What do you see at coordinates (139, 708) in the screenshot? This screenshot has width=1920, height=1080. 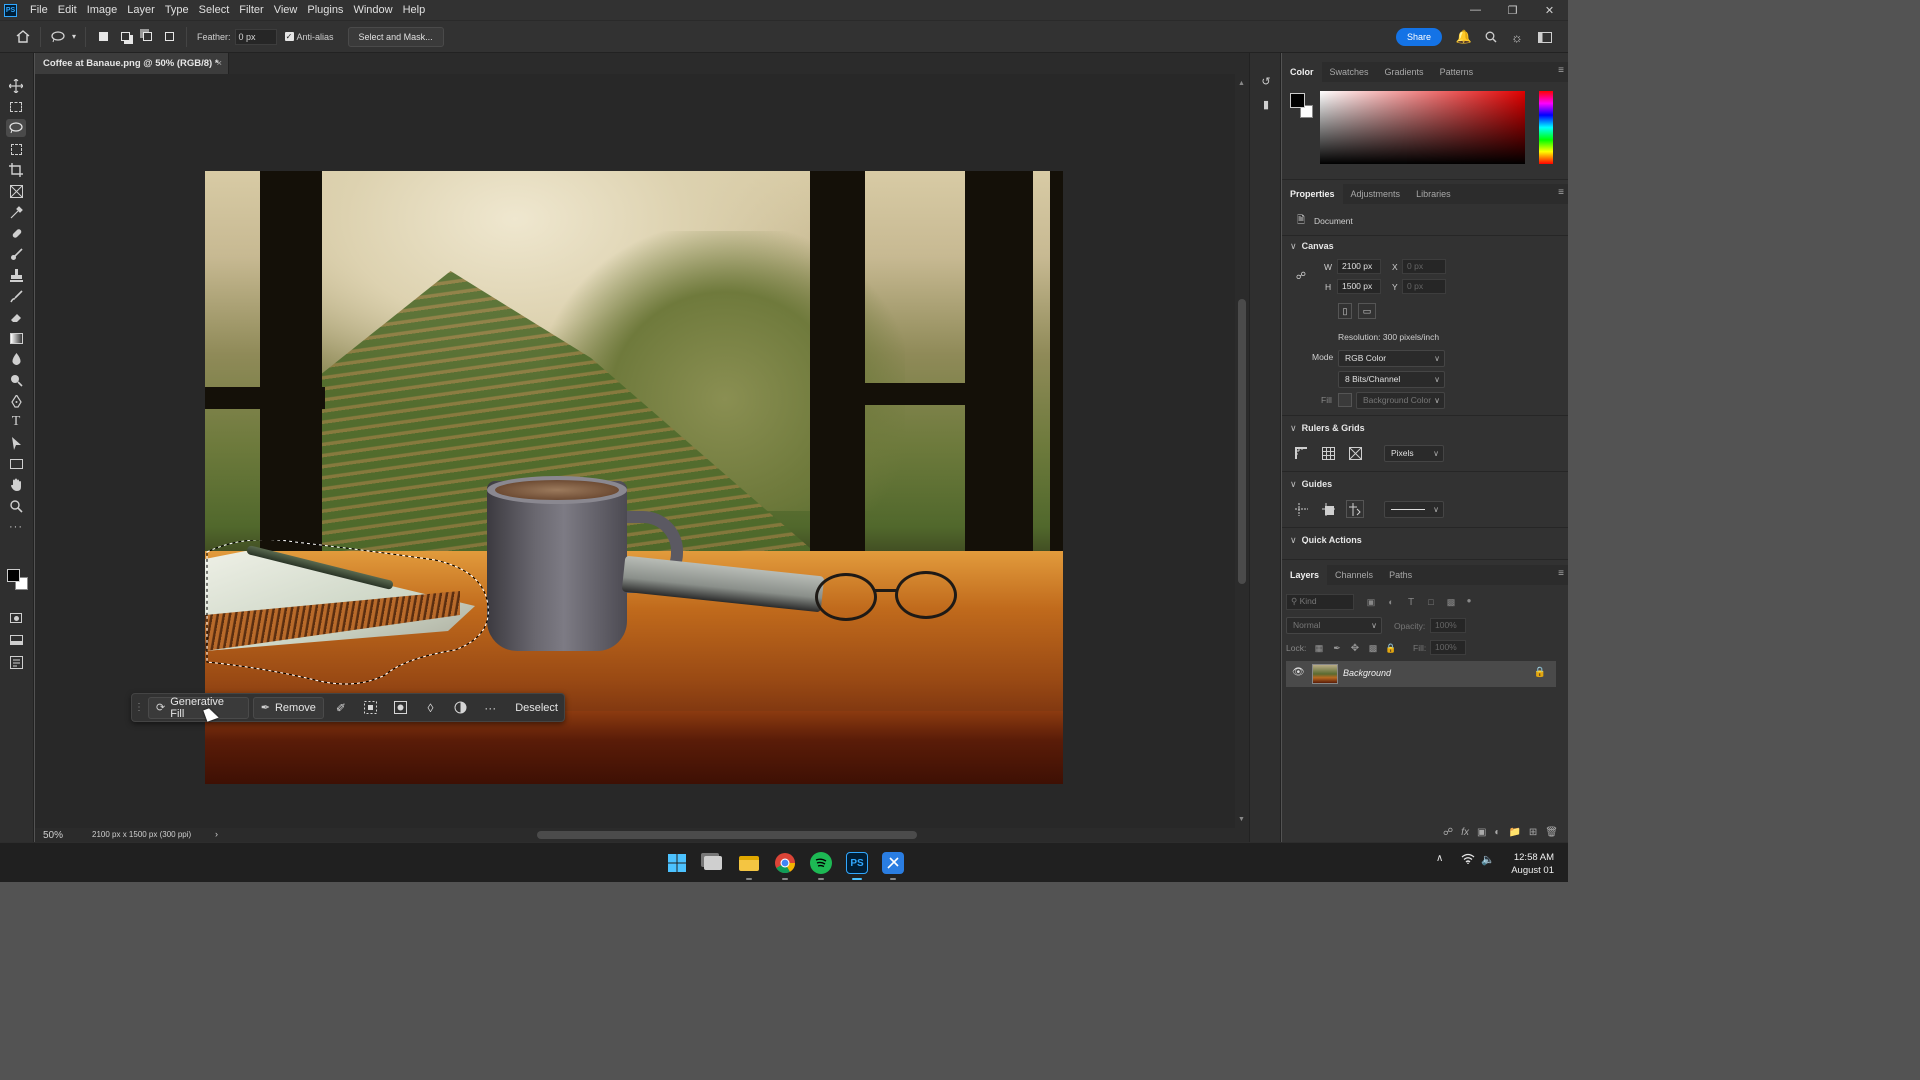 I see `drag-handle-icon: ⋮` at bounding box center [139, 708].